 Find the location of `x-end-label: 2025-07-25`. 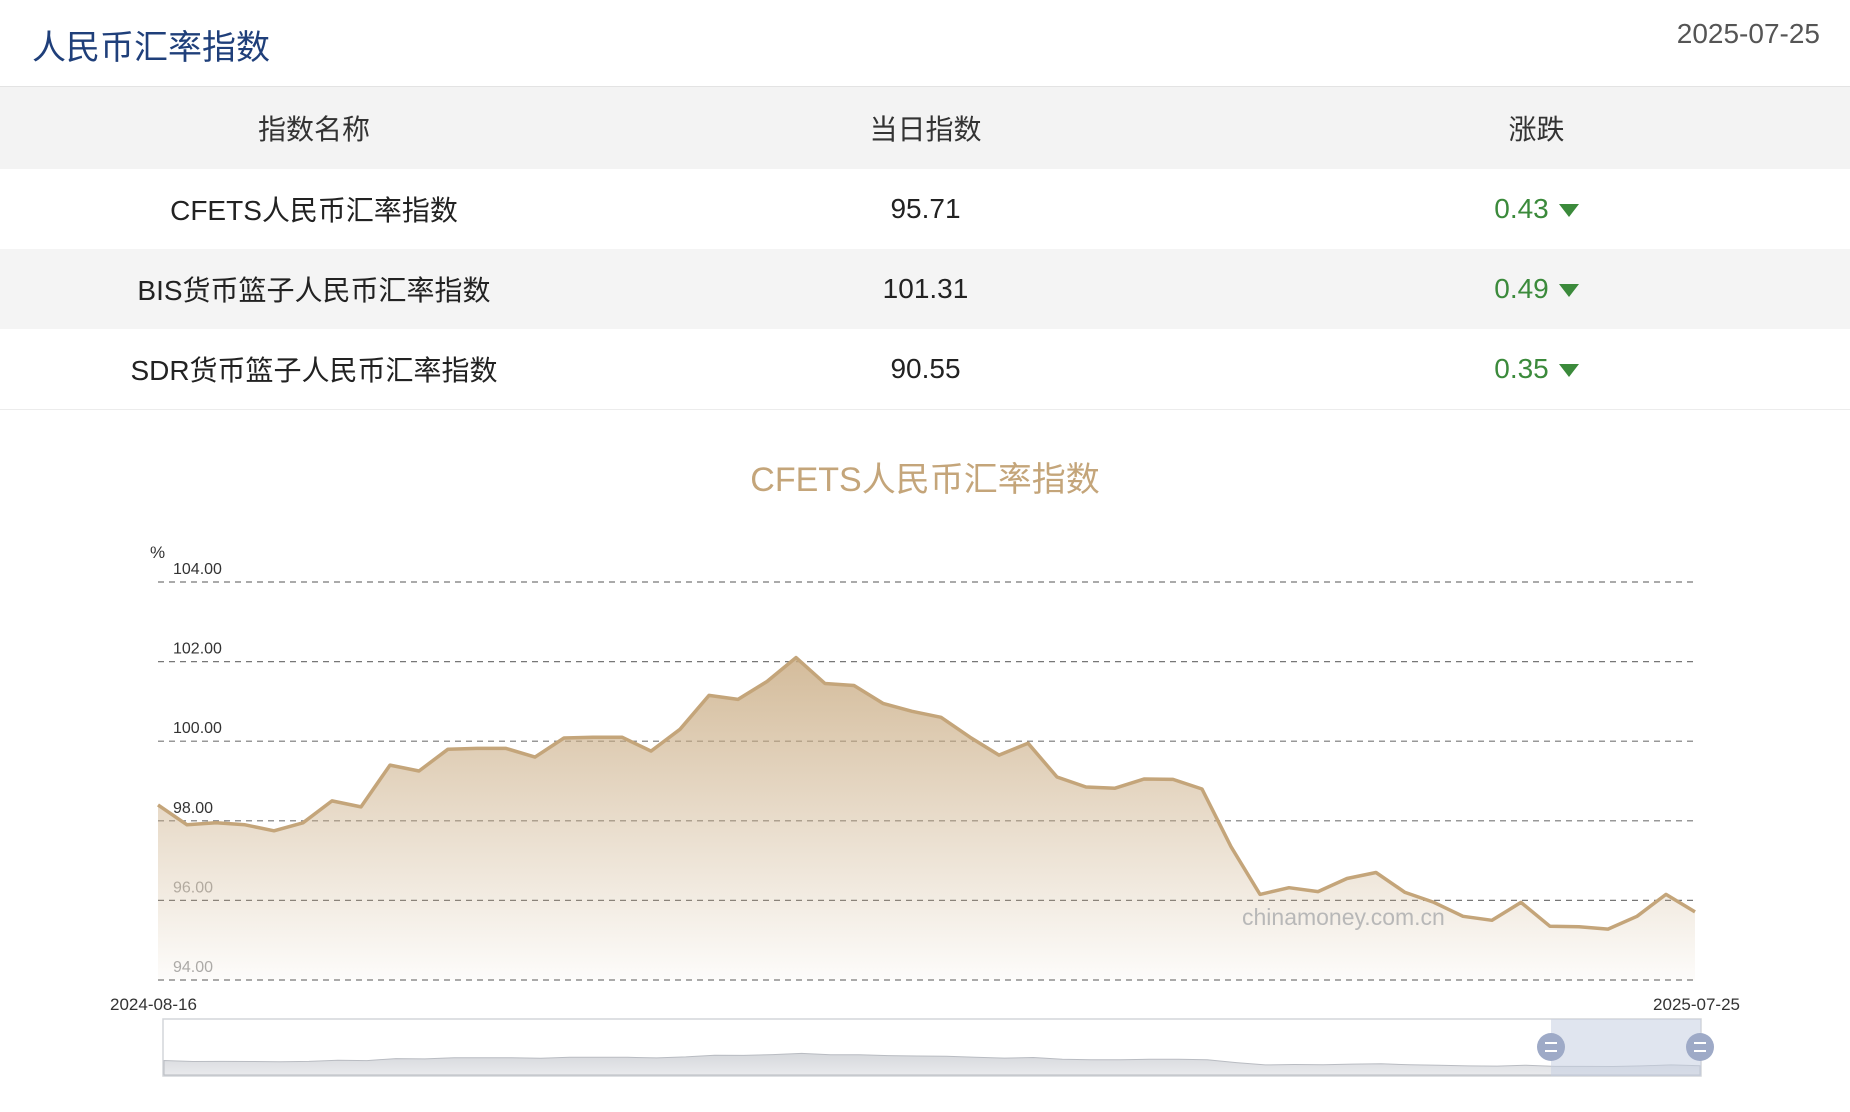

x-end-label: 2025-07-25 is located at coordinates (1696, 1004).